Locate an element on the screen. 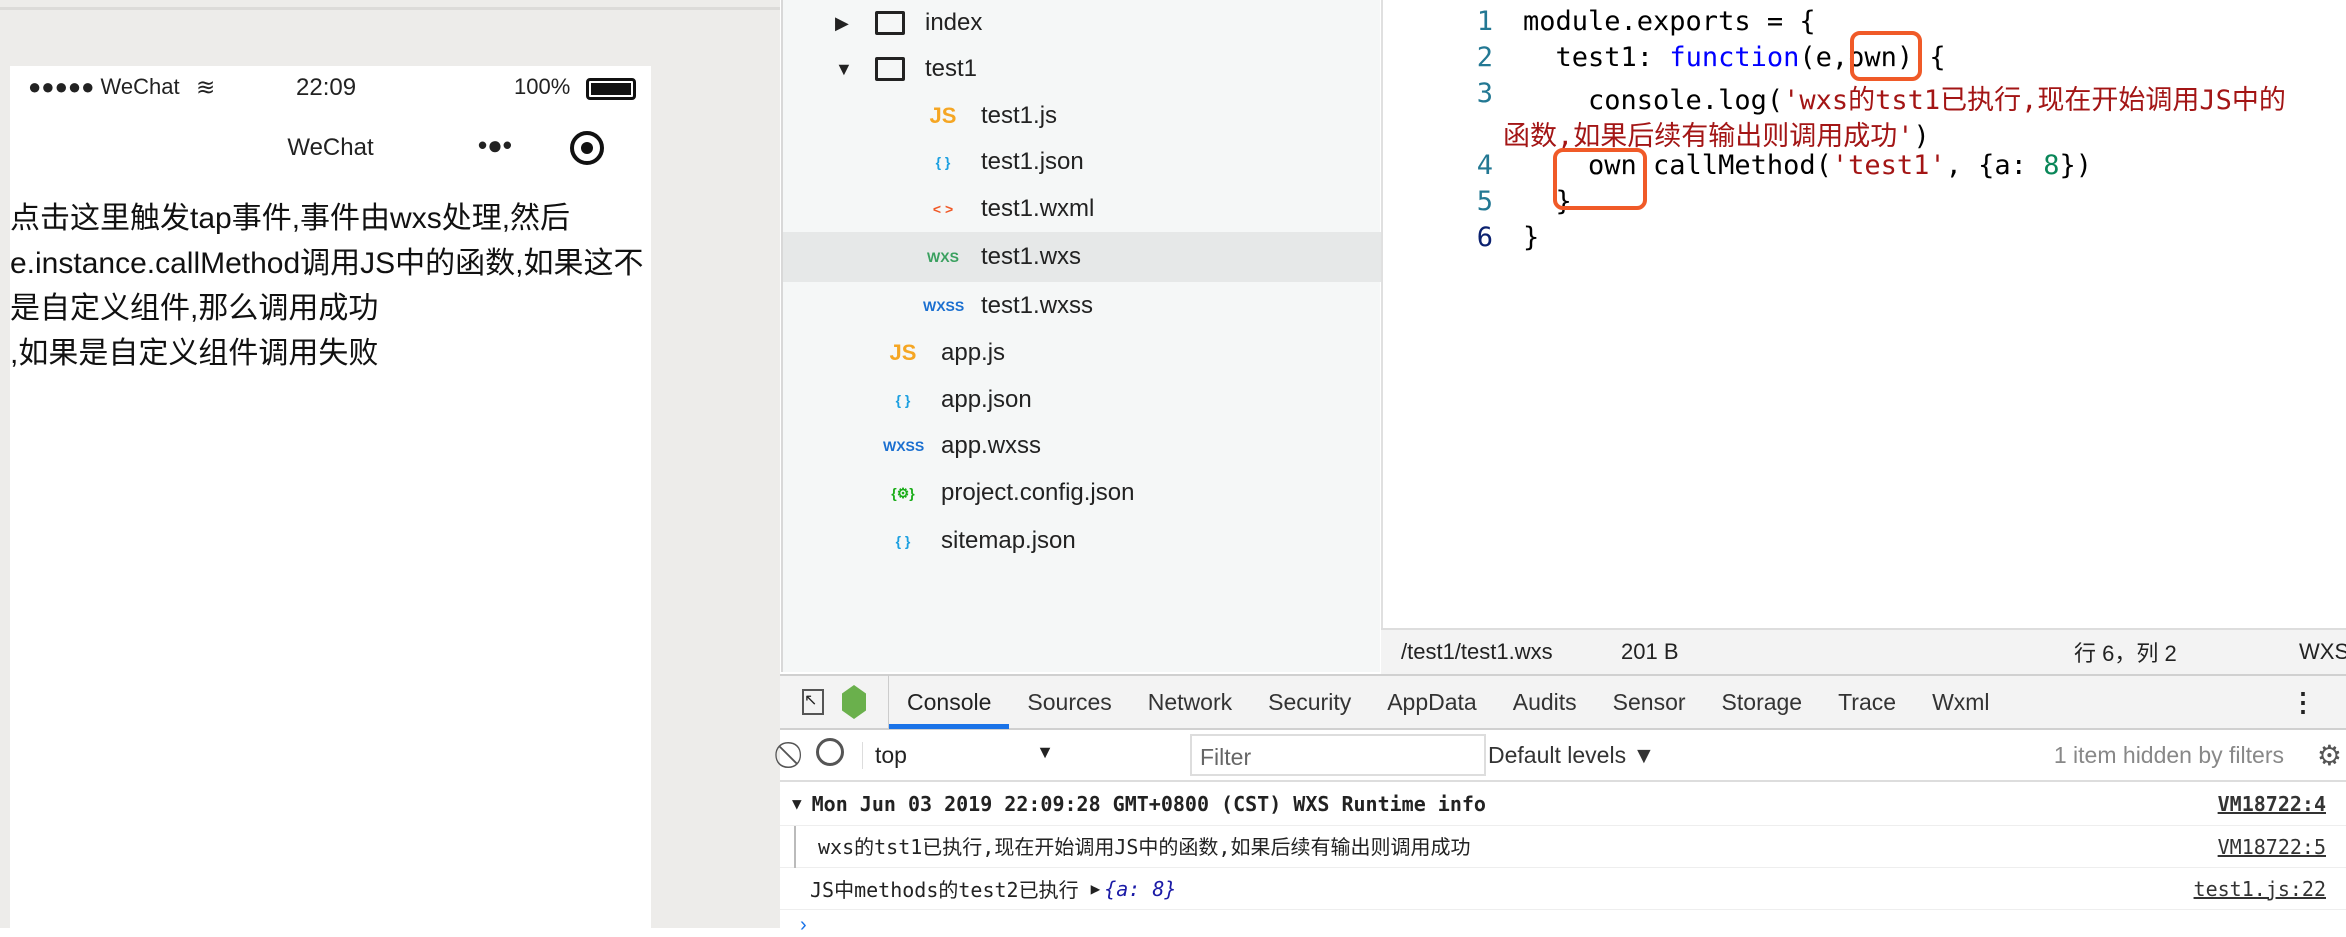  tree-item-label: test1.json is located at coordinates (1032, 161).